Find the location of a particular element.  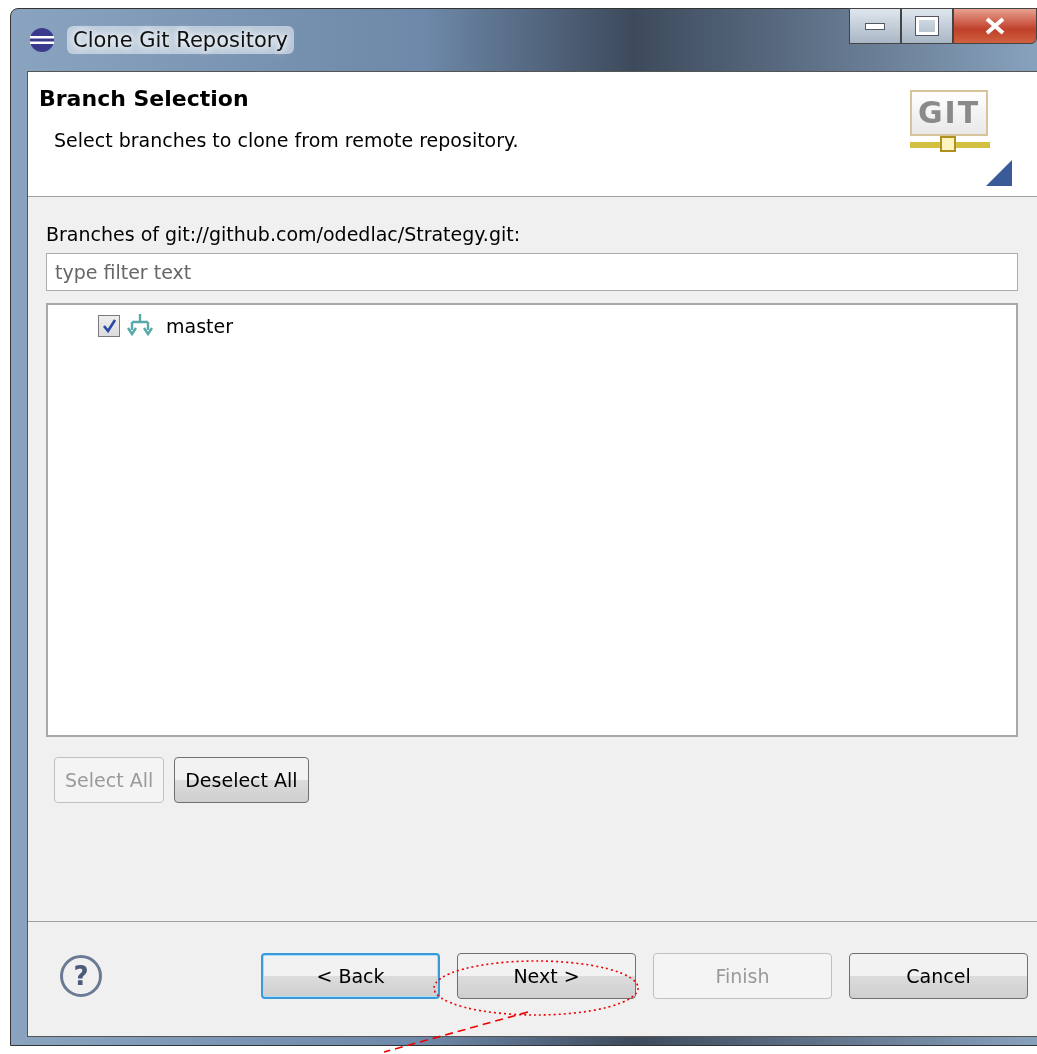

close-icon is located at coordinates (995, 26).